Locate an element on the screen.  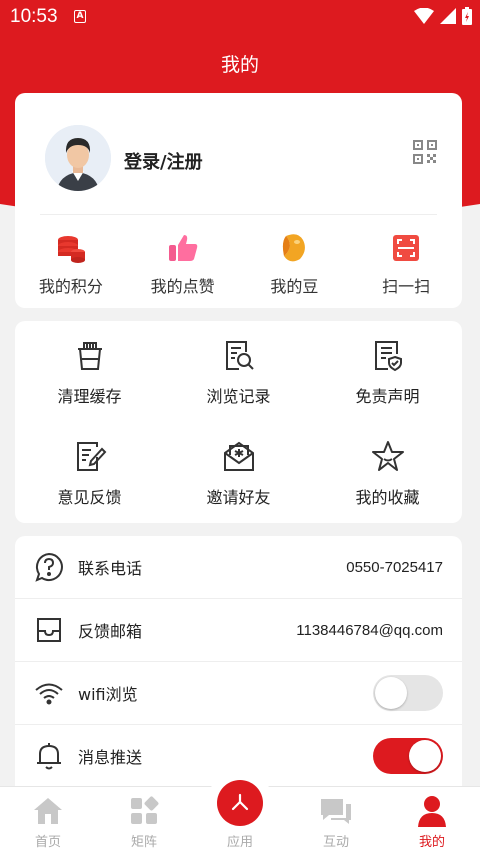
notification-icon: A is located at coordinates (80, 16).